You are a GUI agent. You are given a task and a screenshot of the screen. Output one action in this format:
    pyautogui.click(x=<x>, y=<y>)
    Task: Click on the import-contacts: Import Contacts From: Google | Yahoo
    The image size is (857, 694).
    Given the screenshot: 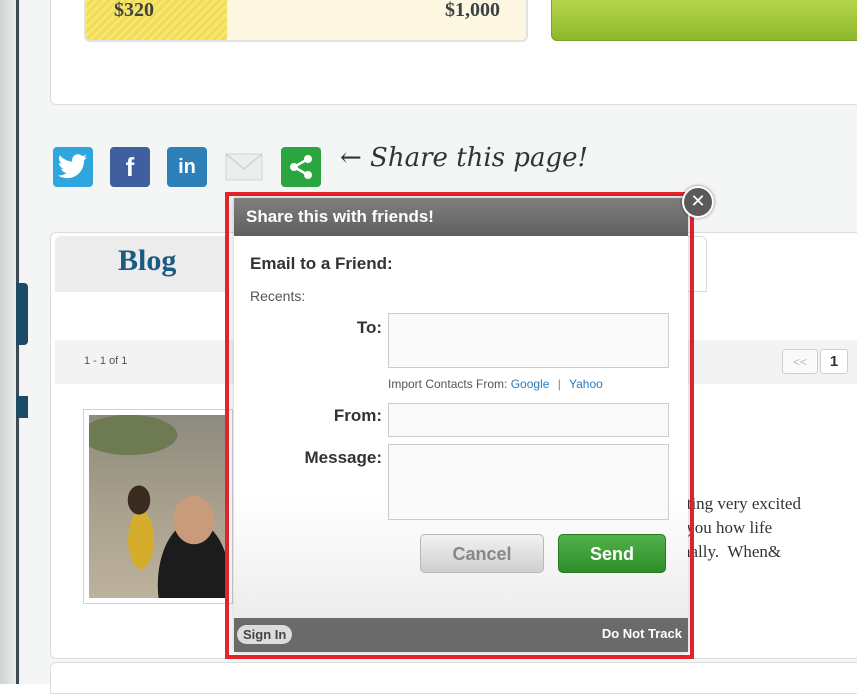 What is the action you would take?
    pyautogui.click(x=495, y=384)
    